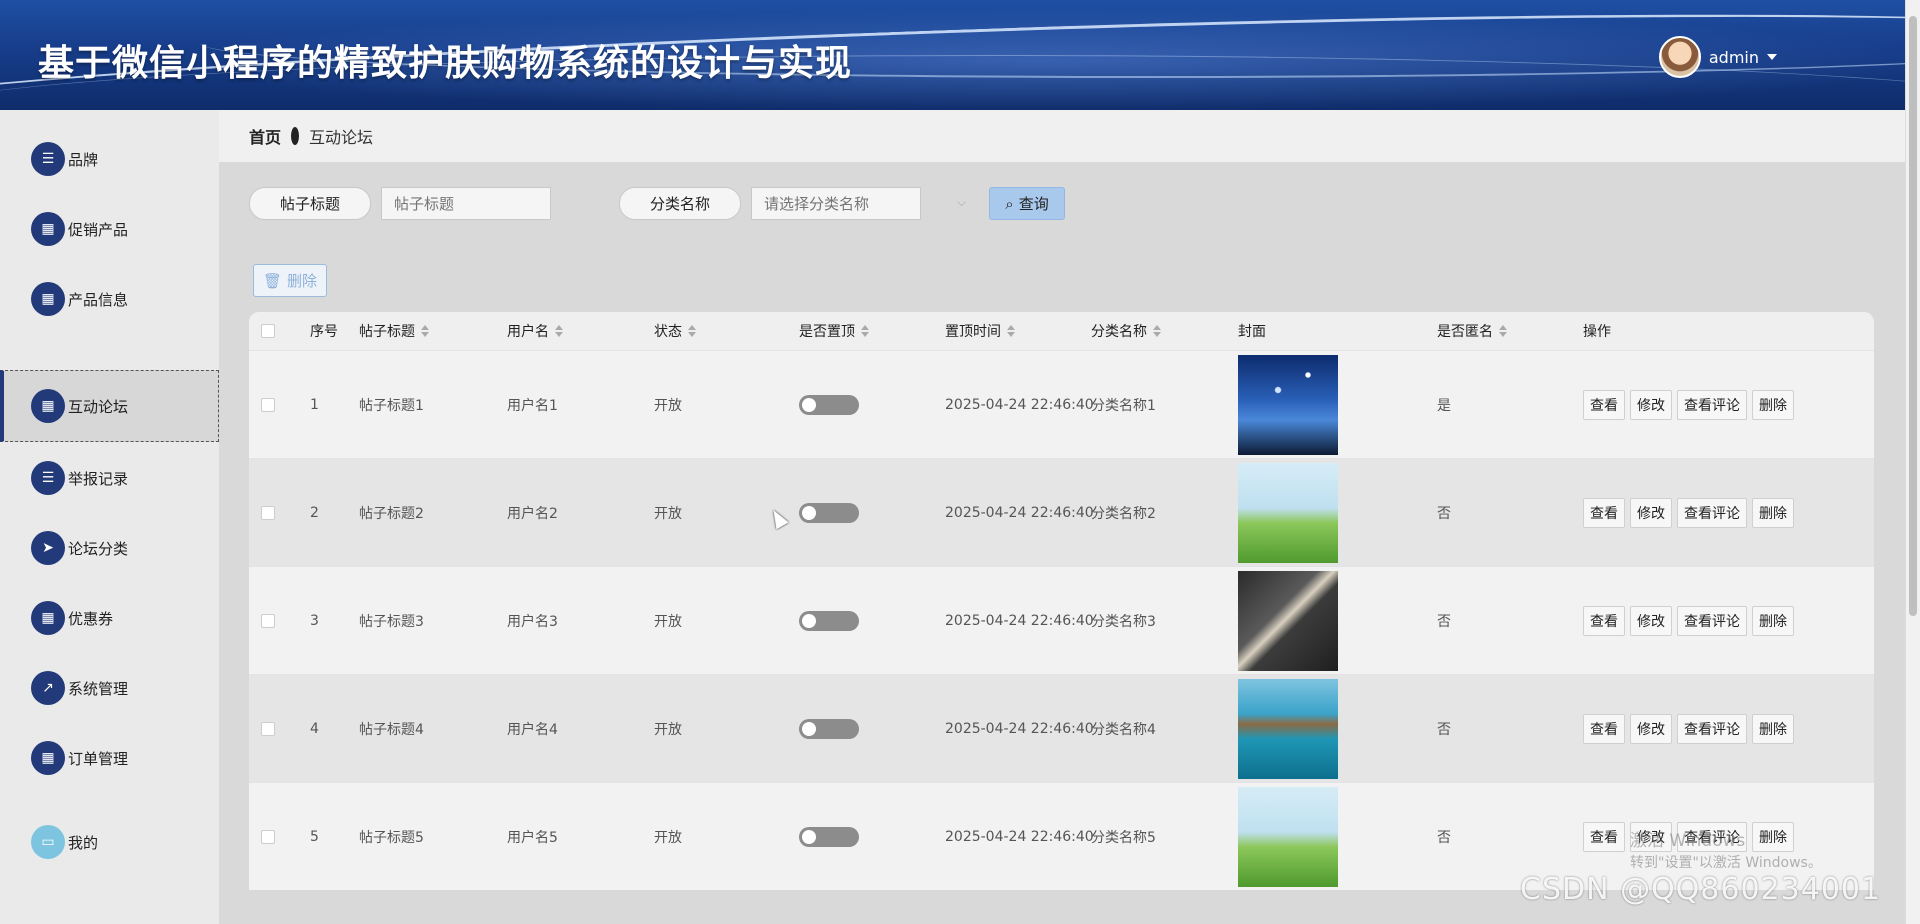 The width and height of the screenshot is (1920, 924). What do you see at coordinates (1772, 57) in the screenshot?
I see `caret-down-icon` at bounding box center [1772, 57].